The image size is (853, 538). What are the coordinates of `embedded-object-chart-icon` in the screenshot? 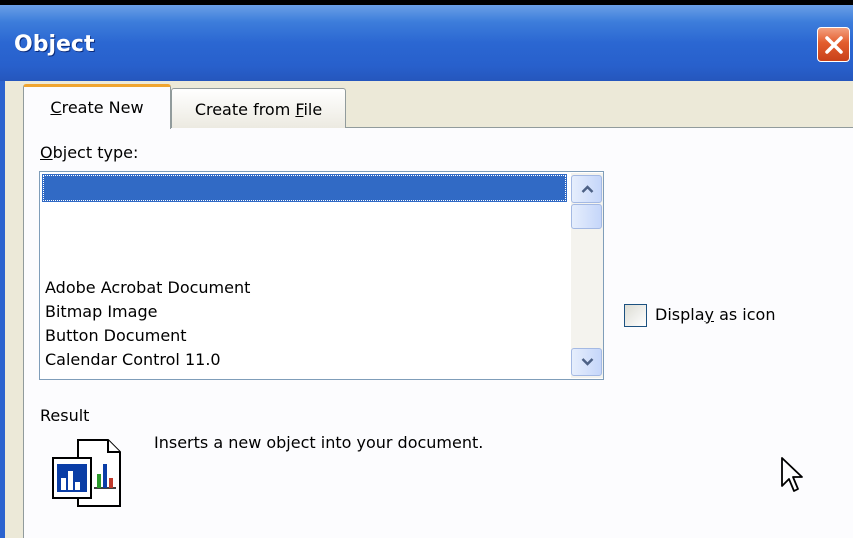 It's located at (86, 473).